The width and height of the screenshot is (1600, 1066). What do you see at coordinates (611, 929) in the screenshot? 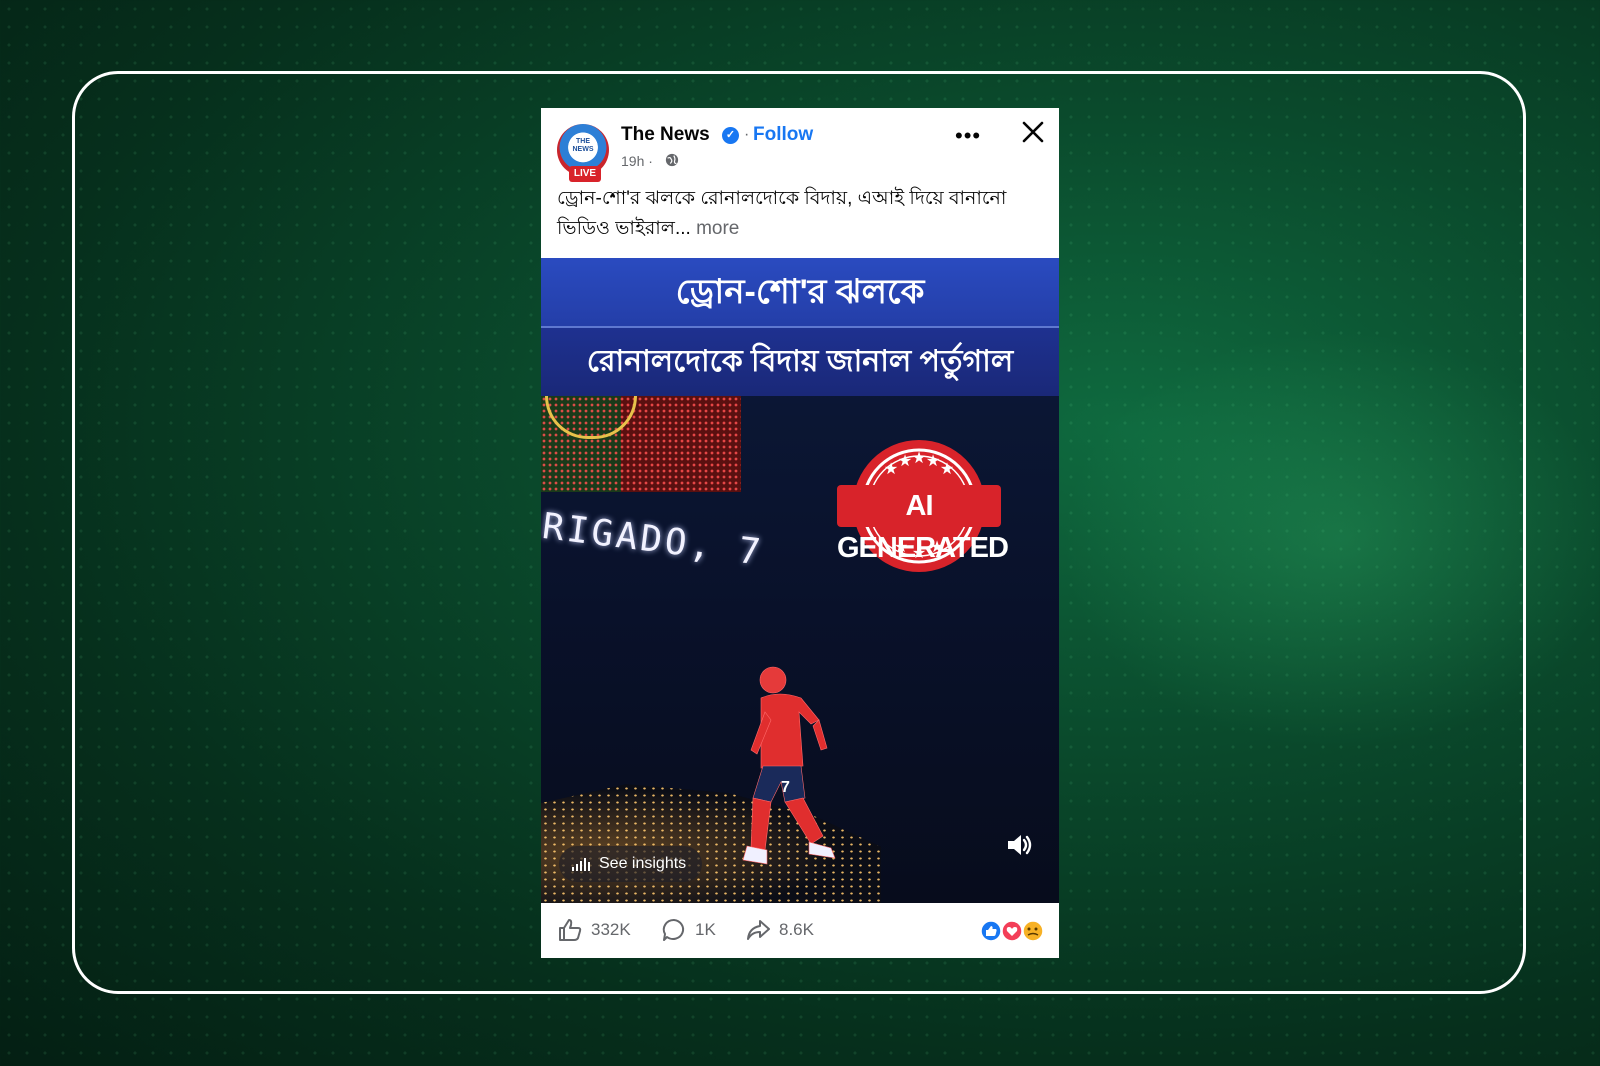
I see `like-count: 332K` at bounding box center [611, 929].